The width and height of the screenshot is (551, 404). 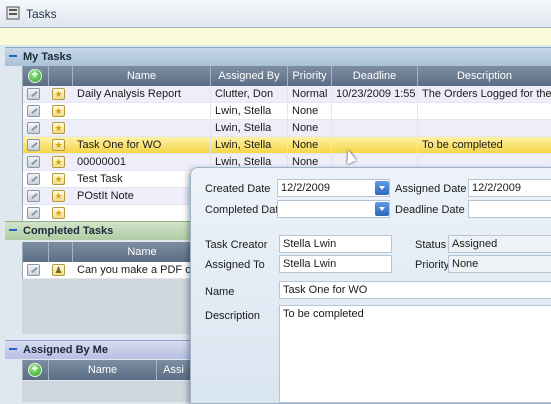 I want to click on assigned-to-field: Stella Lwin, so click(x=335, y=264).